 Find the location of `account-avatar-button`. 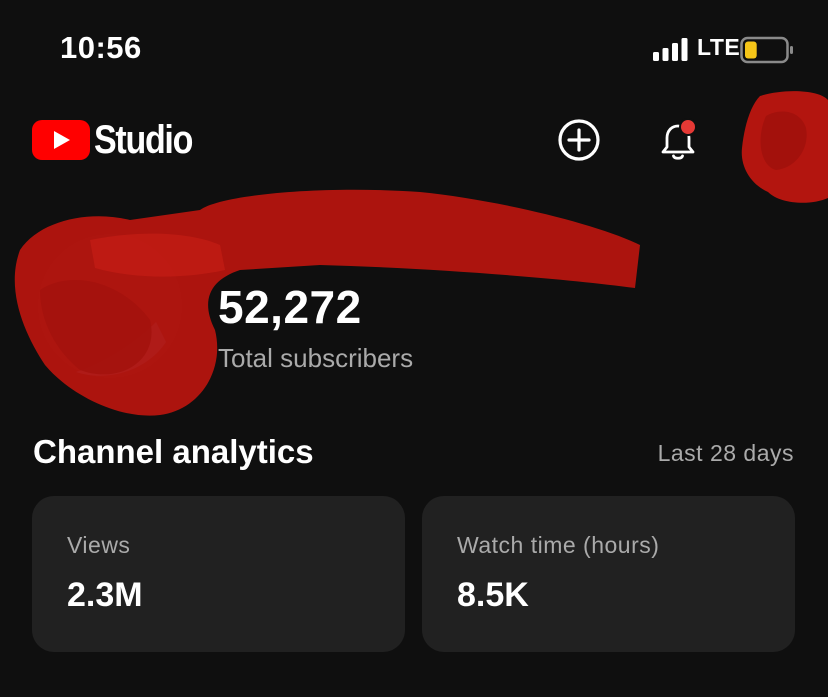

account-avatar-button is located at coordinates (784, 147).